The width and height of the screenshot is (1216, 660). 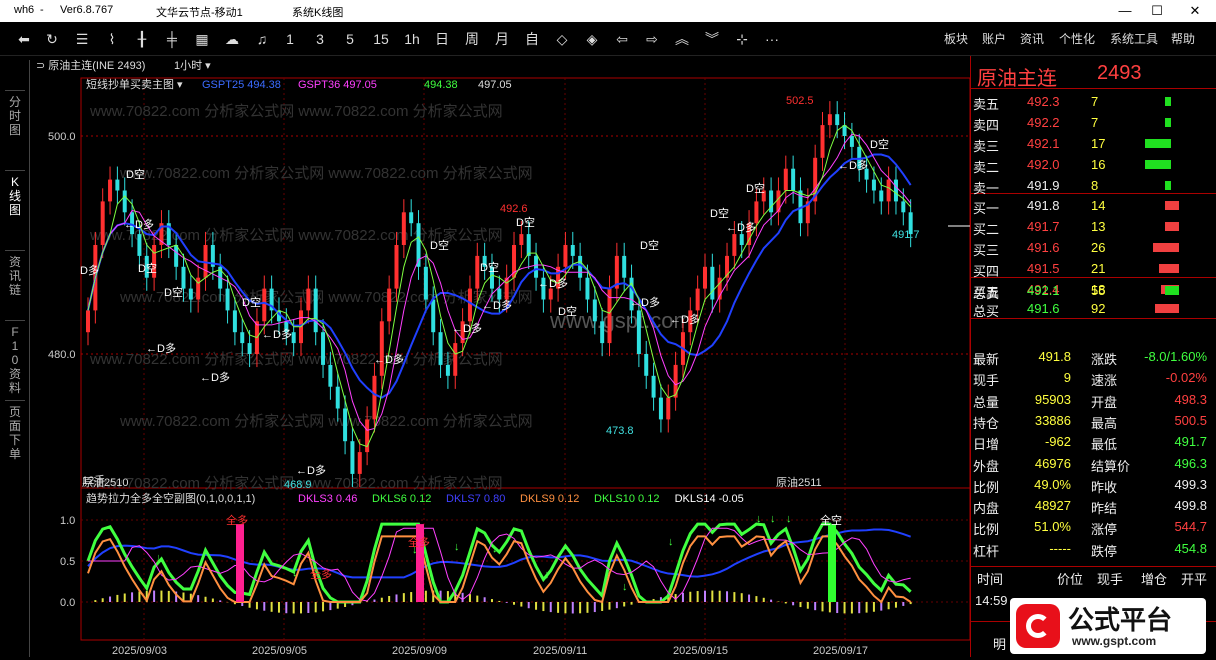 I want to click on logo-url: www.gspt.com, so click(x=1114, y=641).